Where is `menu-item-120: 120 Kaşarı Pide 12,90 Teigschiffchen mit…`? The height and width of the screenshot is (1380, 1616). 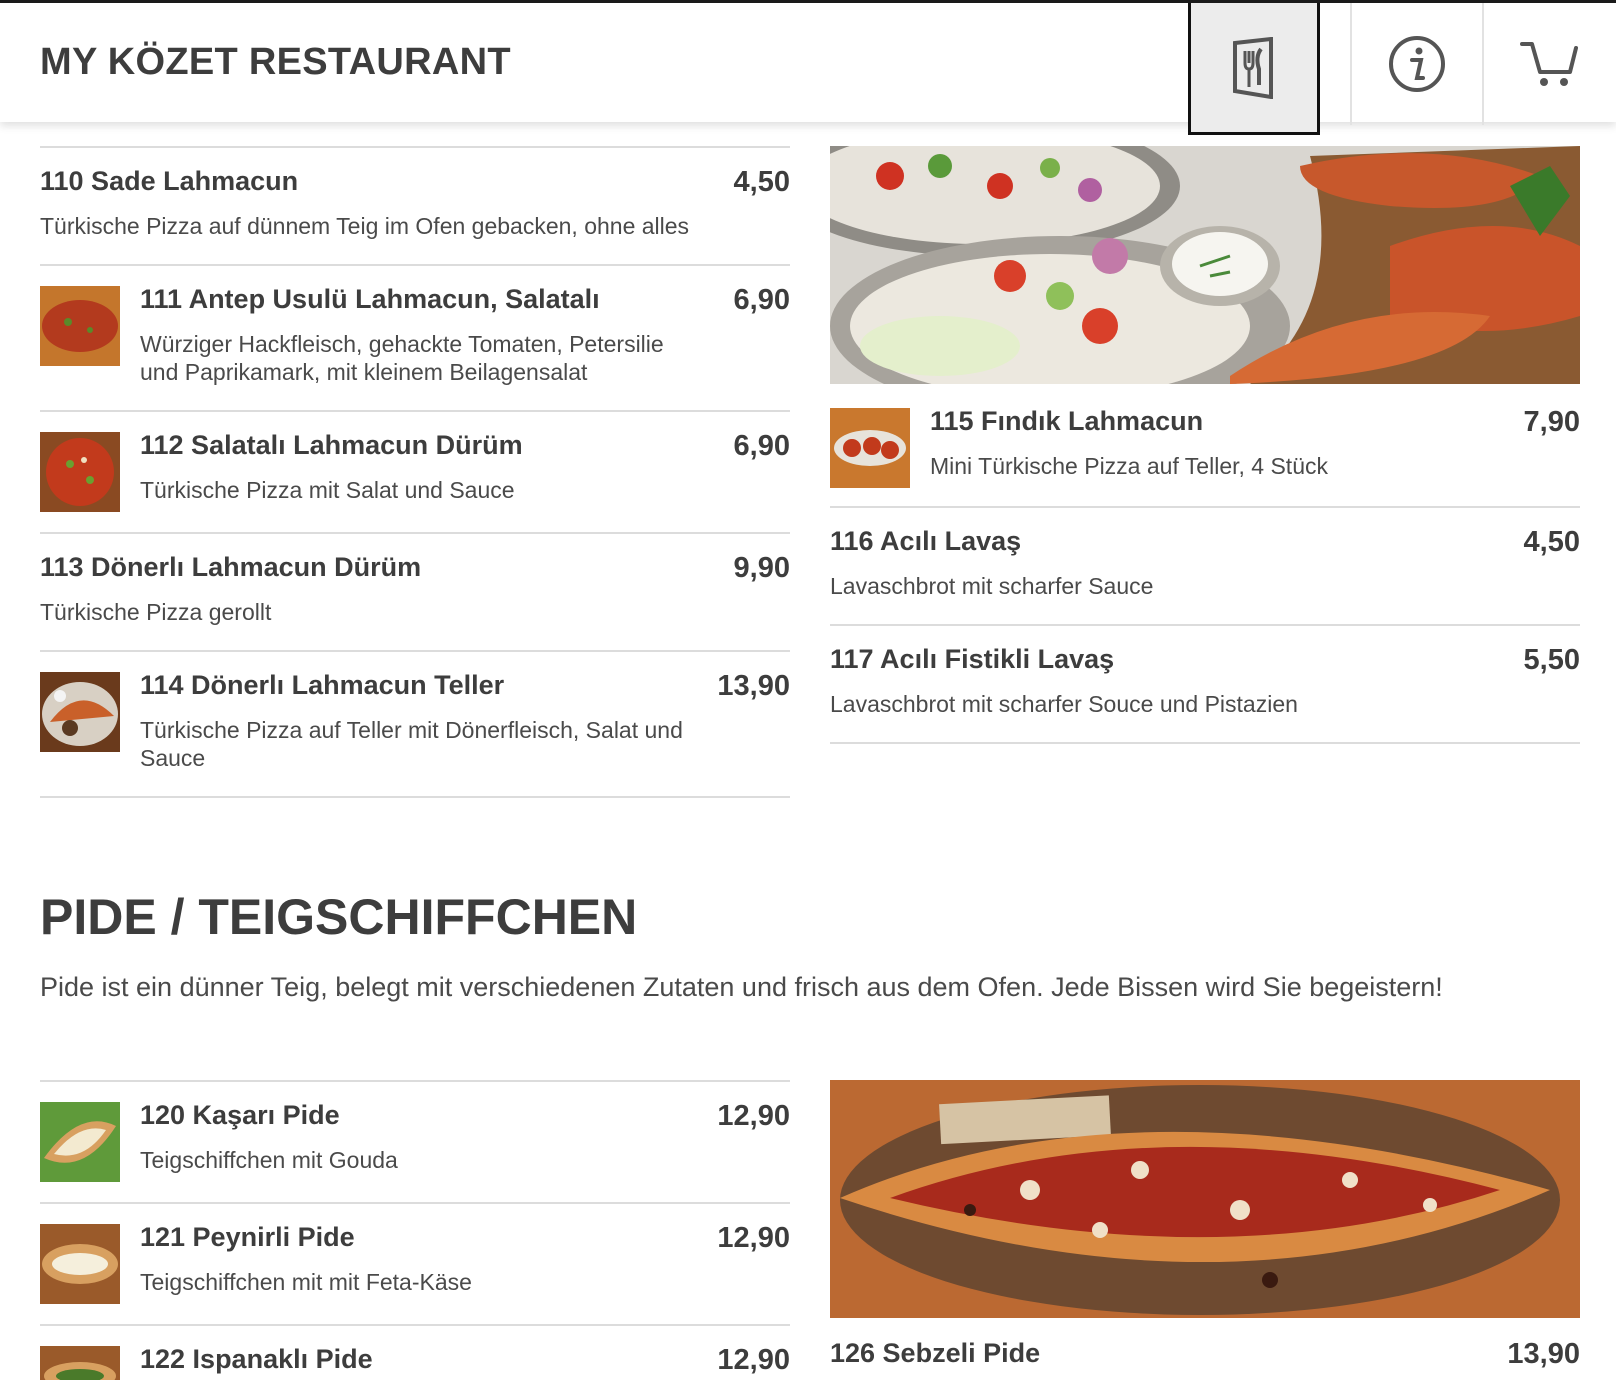 menu-item-120: 120 Kaşarı Pide 12,90 Teigschiffchen mit… is located at coordinates (415, 1141).